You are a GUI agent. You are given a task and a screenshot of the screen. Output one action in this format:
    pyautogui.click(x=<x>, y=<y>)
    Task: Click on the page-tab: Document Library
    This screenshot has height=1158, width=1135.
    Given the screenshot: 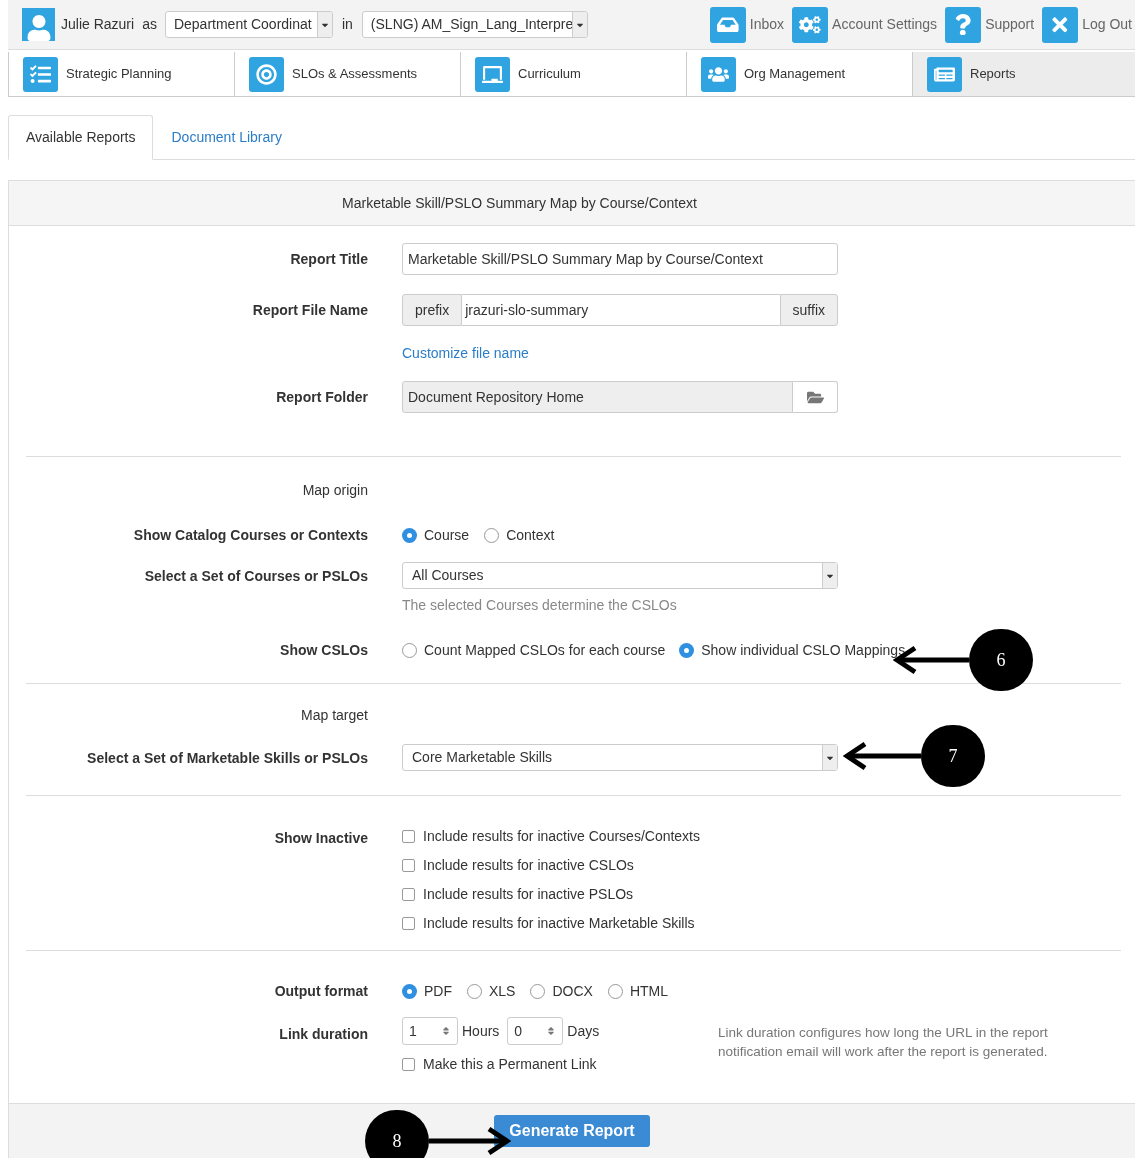 What is the action you would take?
    pyautogui.click(x=226, y=137)
    